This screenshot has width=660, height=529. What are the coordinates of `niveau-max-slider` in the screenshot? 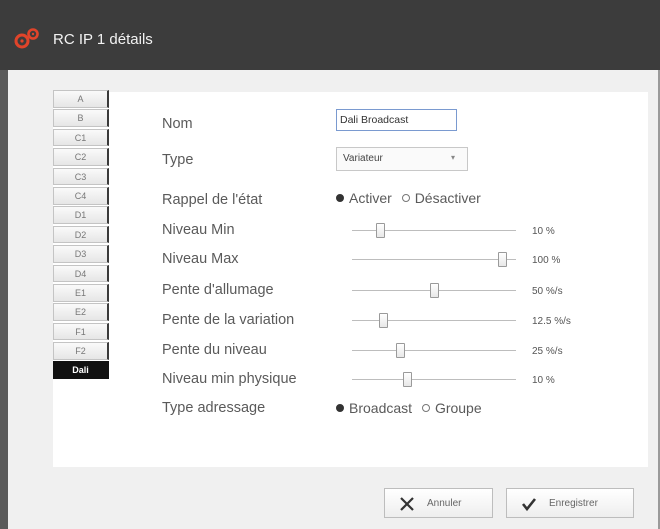 It's located at (434, 260).